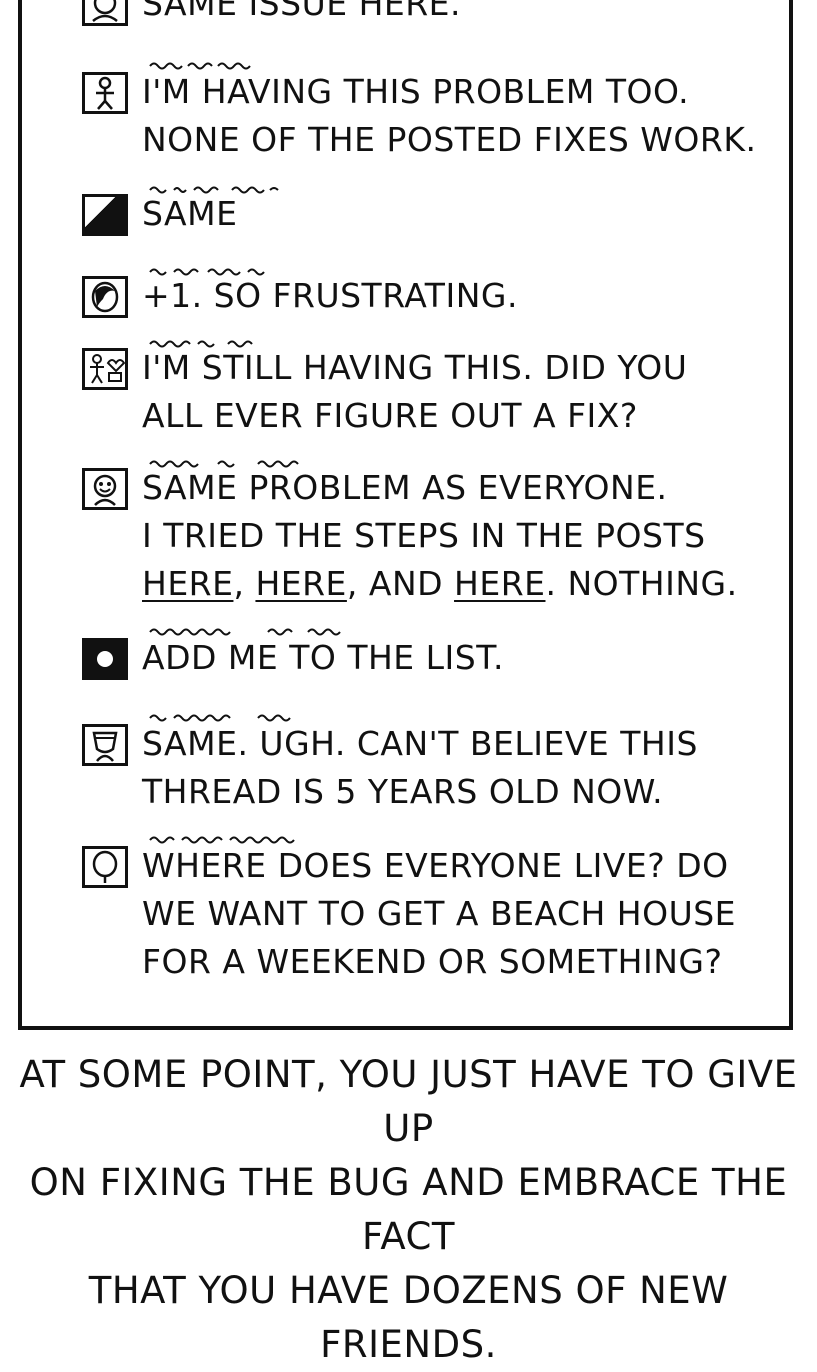 The height and width of the screenshot is (1372, 817). Describe the element at coordinates (105, 659) in the screenshot. I see `dot-avatar-icon` at that location.